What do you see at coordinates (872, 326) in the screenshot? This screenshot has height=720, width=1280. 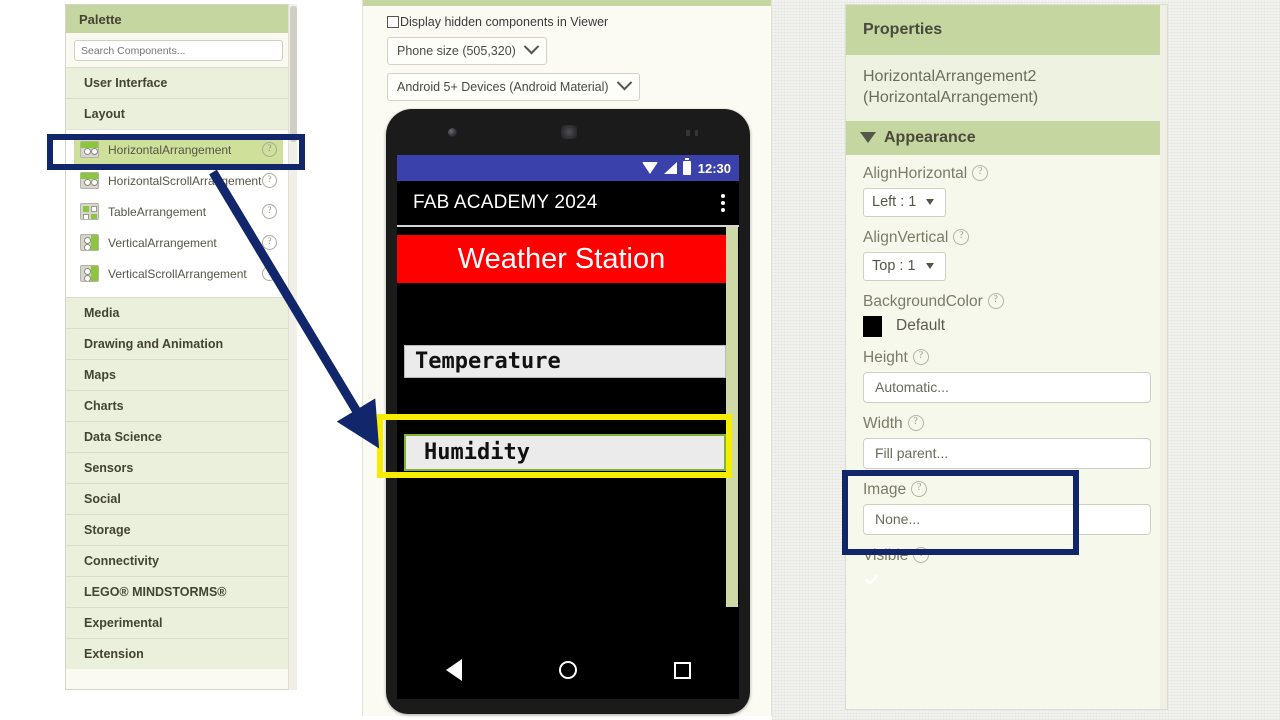 I see `color-swatch` at bounding box center [872, 326].